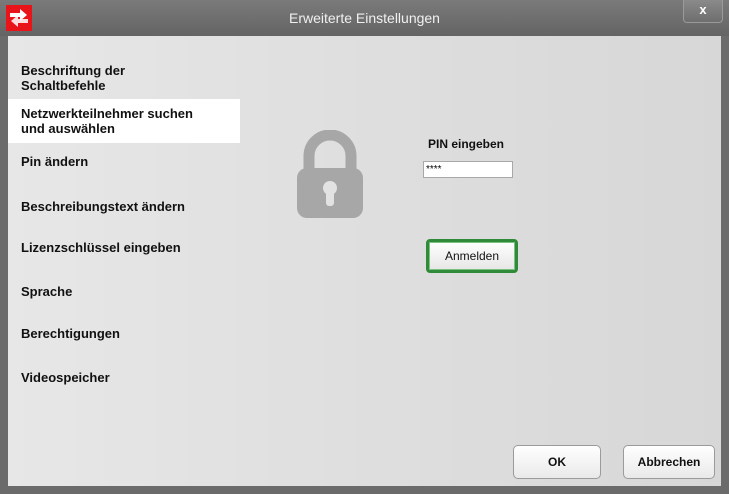  I want to click on ok-button: OK, so click(557, 462).